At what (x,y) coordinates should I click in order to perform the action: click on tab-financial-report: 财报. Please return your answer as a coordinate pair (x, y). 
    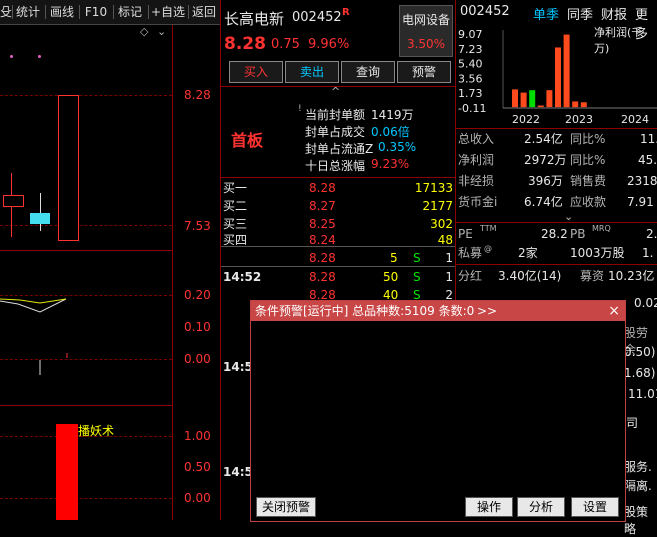
    Looking at the image, I should click on (614, 13).